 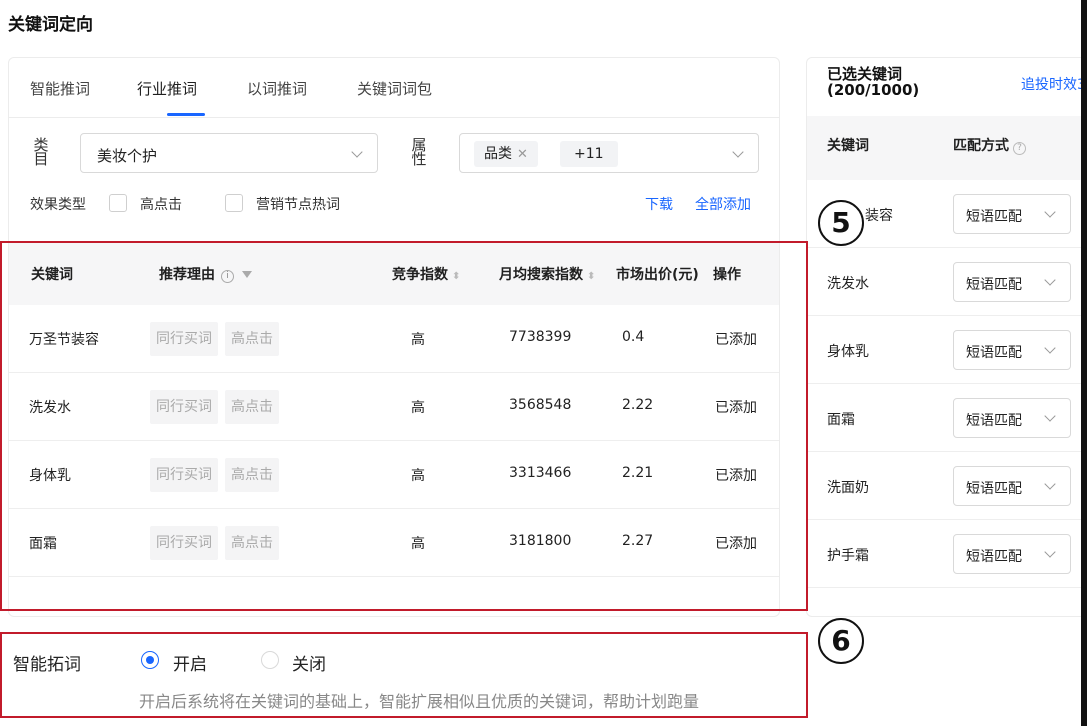 What do you see at coordinates (589, 154) in the screenshot?
I see `attribute-more-tag: +11` at bounding box center [589, 154].